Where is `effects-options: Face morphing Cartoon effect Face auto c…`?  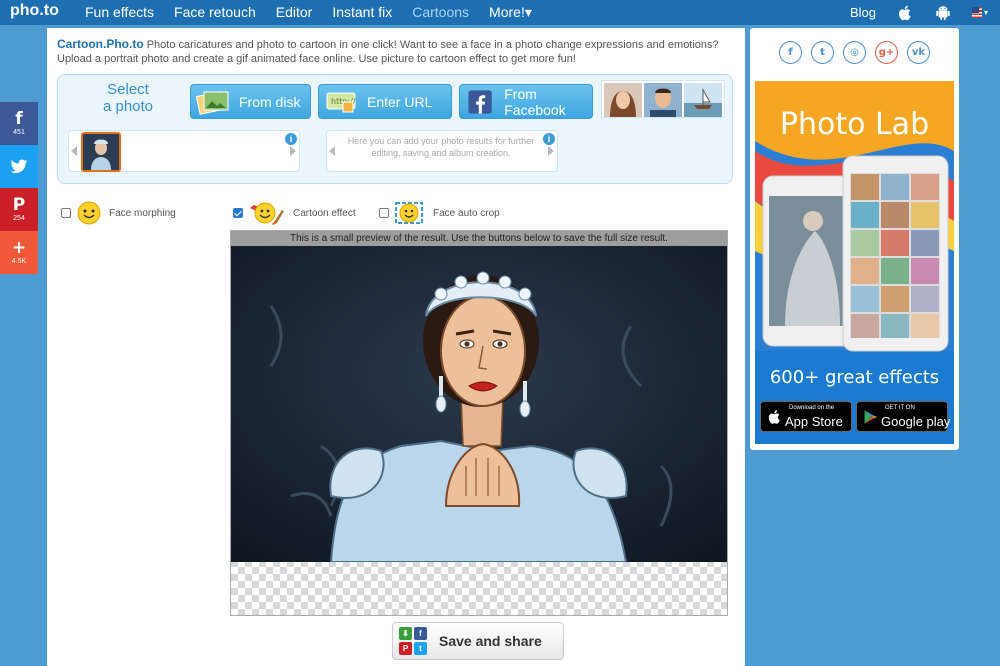
effects-options: Face morphing Cartoon effect Face auto c… is located at coordinates (396, 213).